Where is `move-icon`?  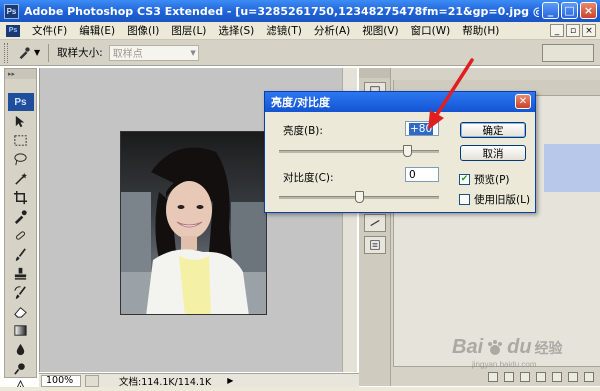 move-icon is located at coordinates (21, 121).